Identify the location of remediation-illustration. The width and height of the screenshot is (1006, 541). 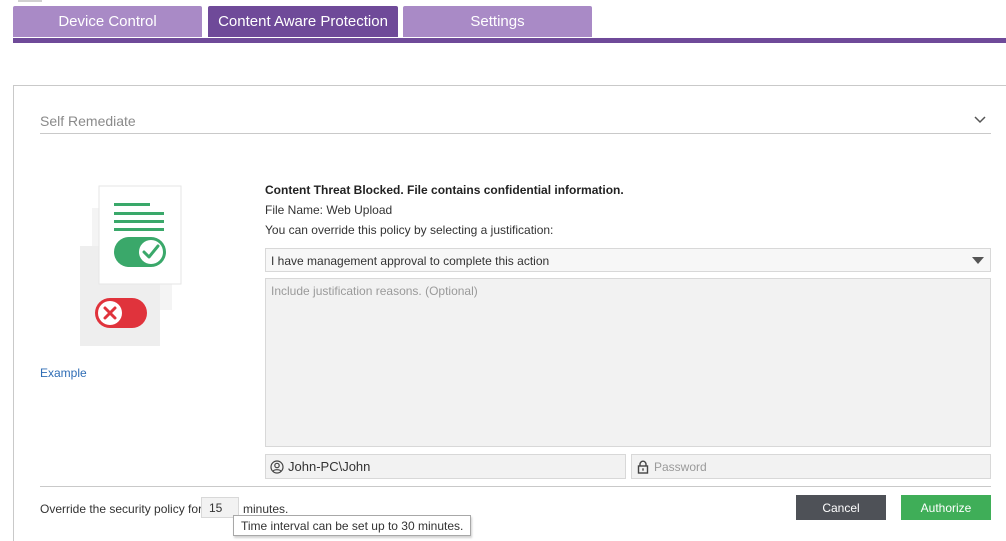
(131, 265).